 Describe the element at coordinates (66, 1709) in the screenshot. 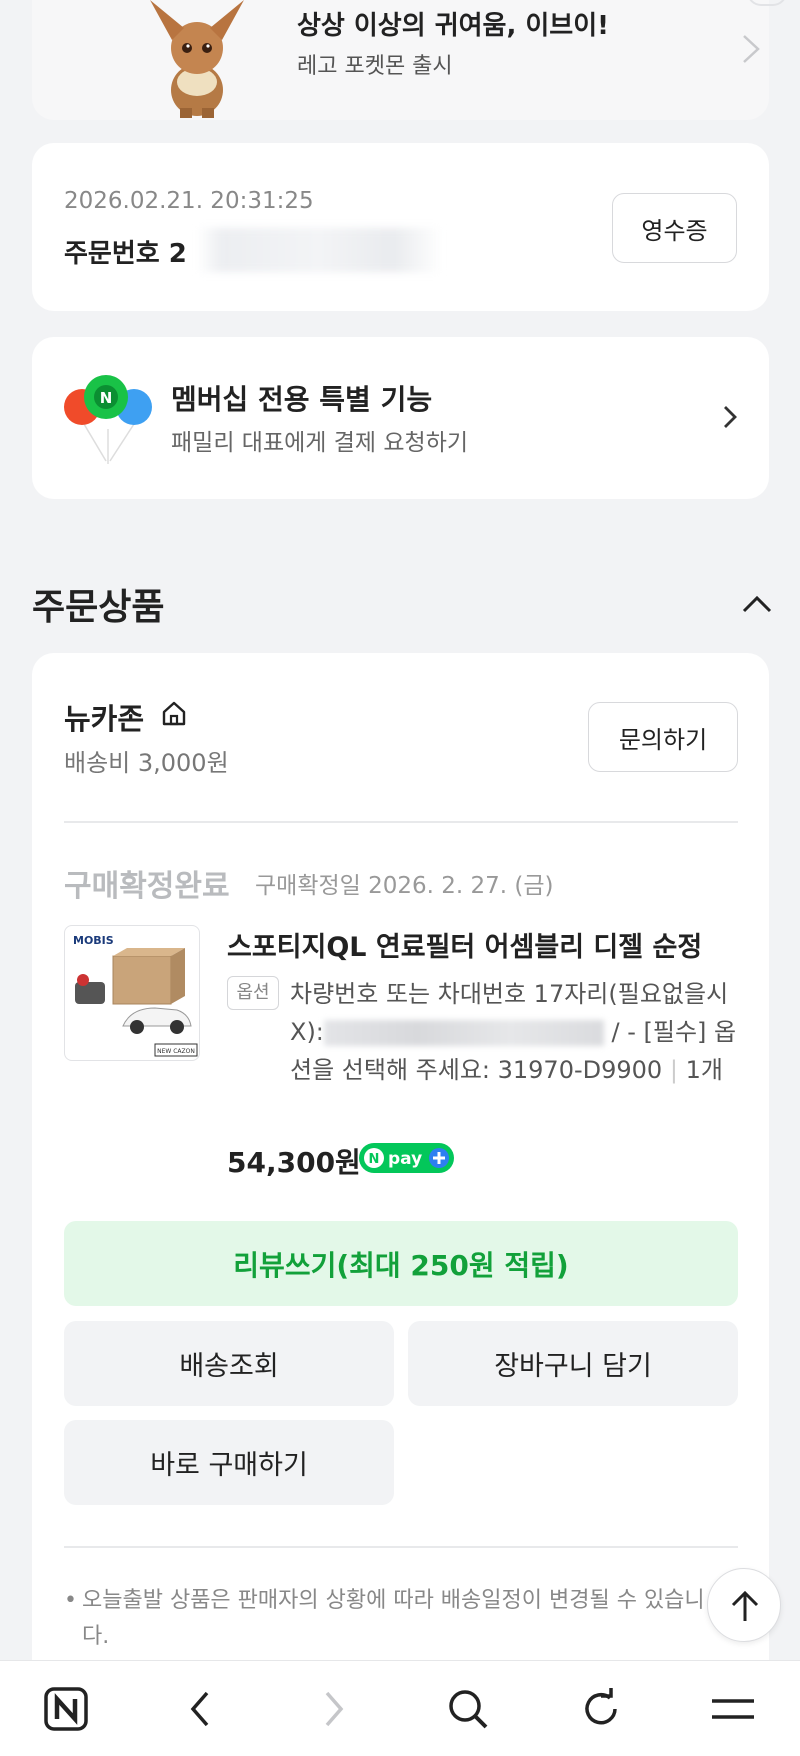

I see `naver-home-icon` at that location.